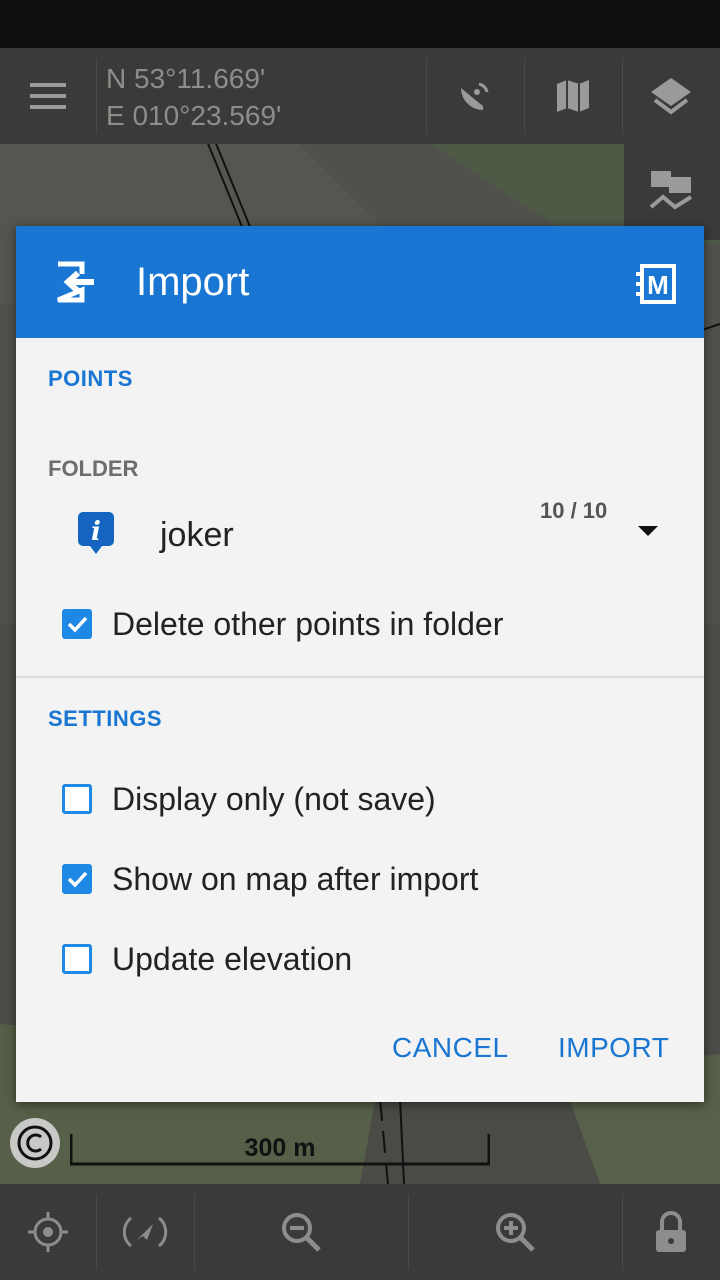  I want to click on show-on-map-checkbox, so click(77, 879).